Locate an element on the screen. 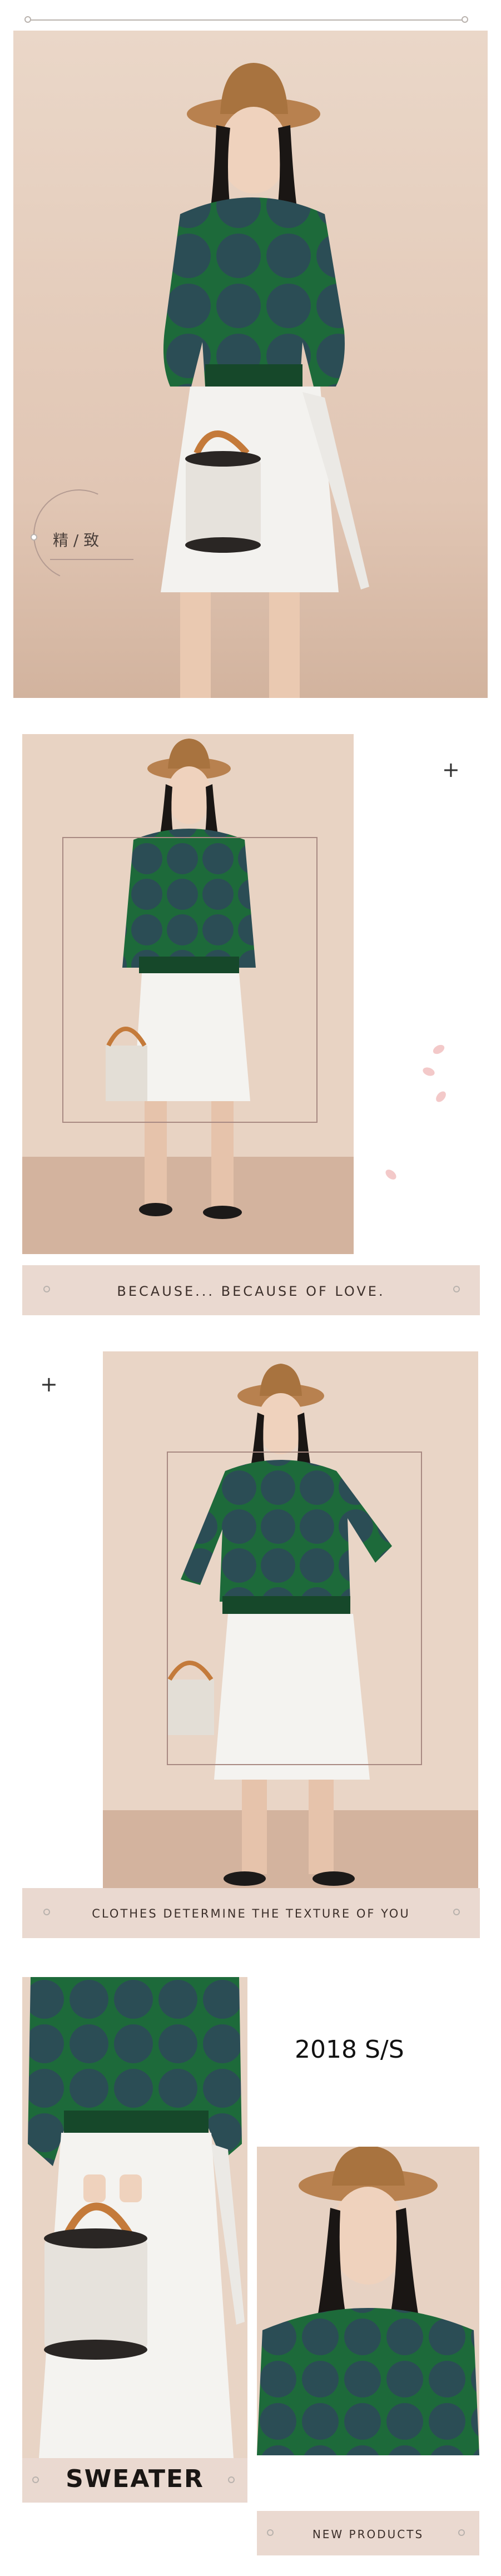 This screenshot has height=2576, width=501. banner-sweater: SWEATER is located at coordinates (134, 2480).